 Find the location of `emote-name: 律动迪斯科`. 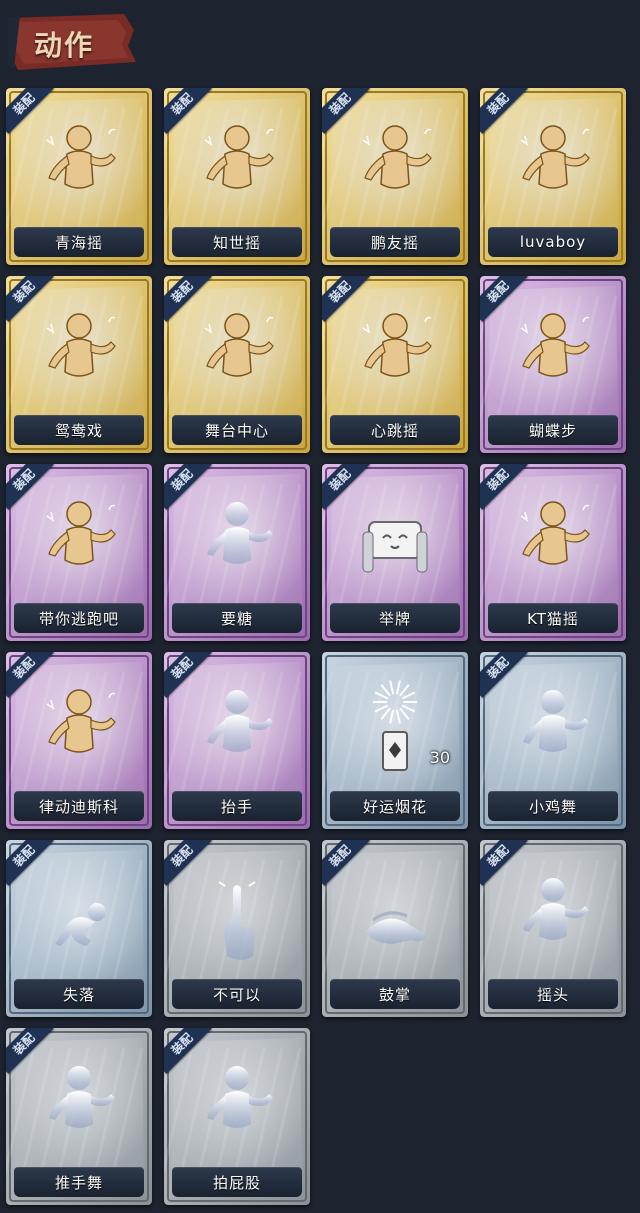

emote-name: 律动迪斯科 is located at coordinates (78, 806).